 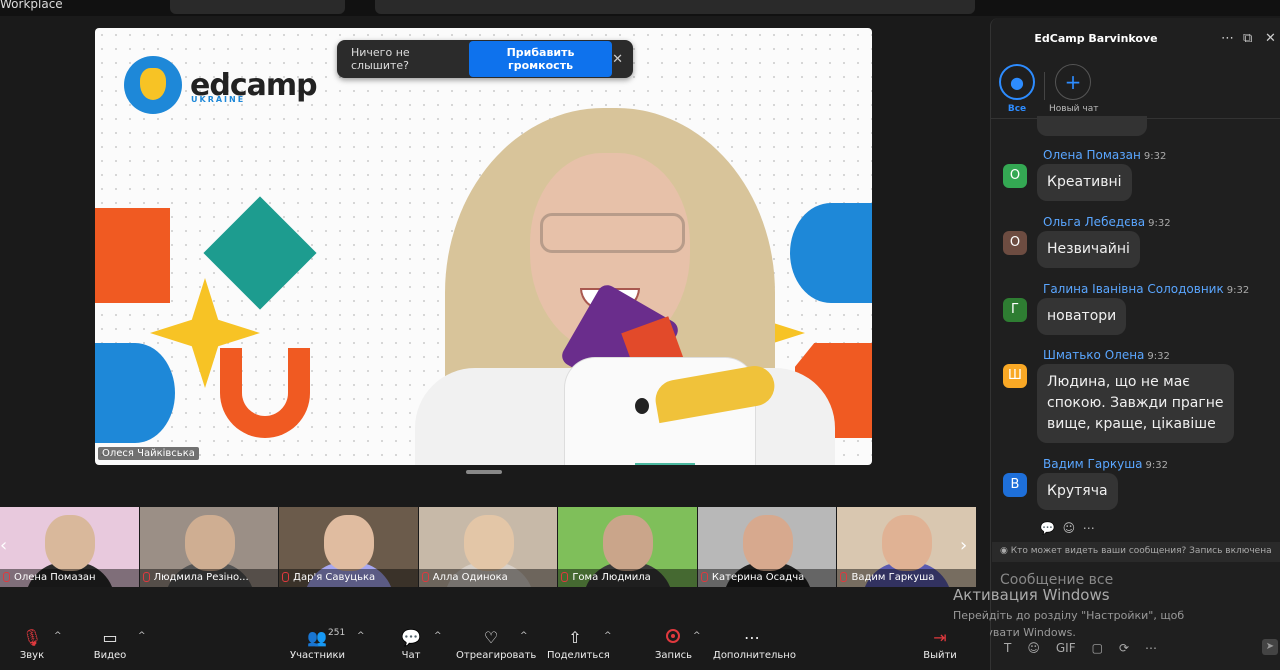 What do you see at coordinates (1146, 289) in the screenshot?
I see `message-sender: Галина Іванівна Солодовник 9:32` at bounding box center [1146, 289].